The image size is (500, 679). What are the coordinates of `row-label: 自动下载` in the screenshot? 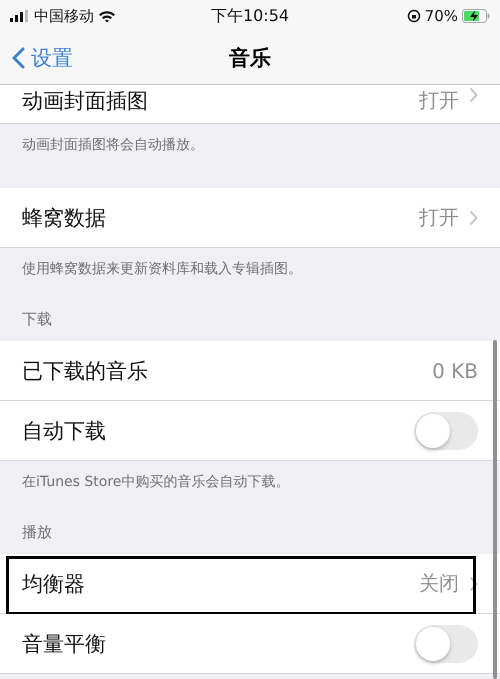 It's located at (64, 430).